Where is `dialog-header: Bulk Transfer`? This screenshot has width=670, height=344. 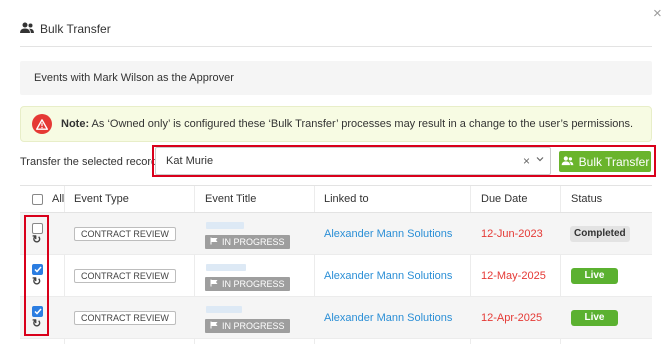 dialog-header: Bulk Transfer is located at coordinates (65, 29).